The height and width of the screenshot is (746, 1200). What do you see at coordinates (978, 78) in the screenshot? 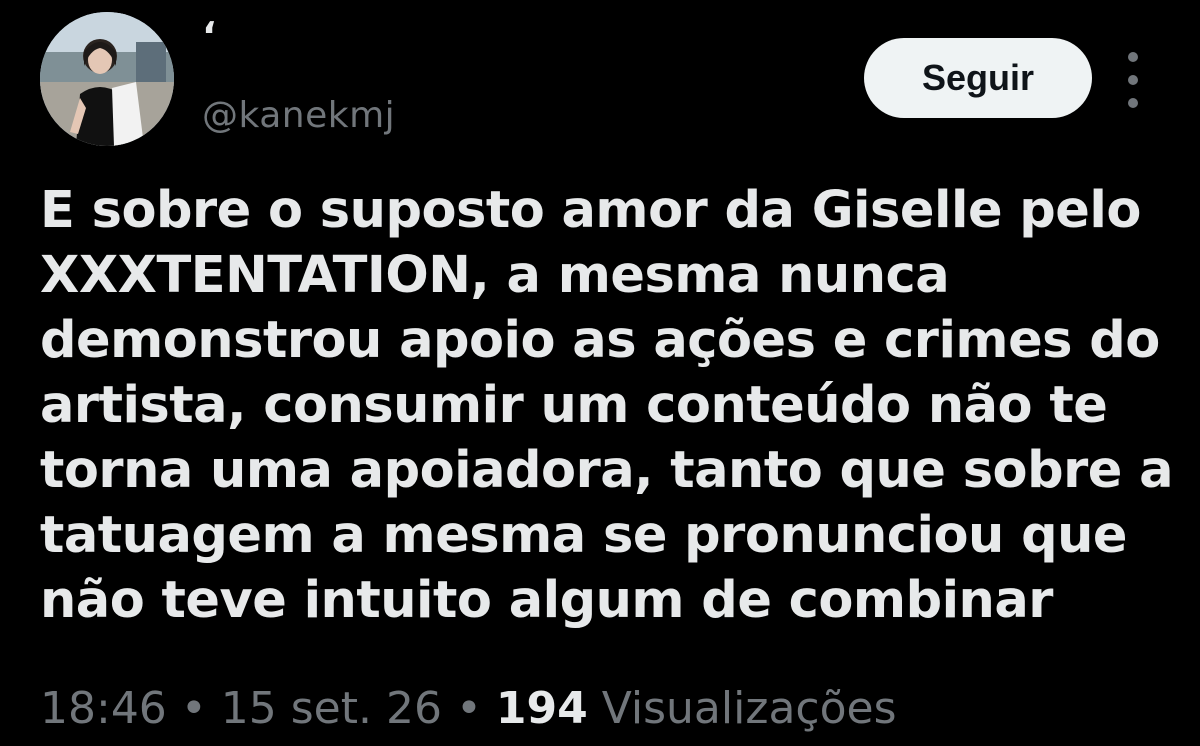
I see `follow-button: Seguir` at bounding box center [978, 78].